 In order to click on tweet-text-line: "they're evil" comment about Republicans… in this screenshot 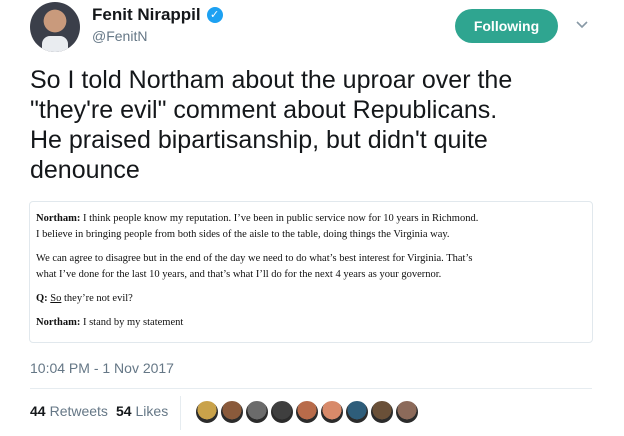, I will do `click(264, 110)`.